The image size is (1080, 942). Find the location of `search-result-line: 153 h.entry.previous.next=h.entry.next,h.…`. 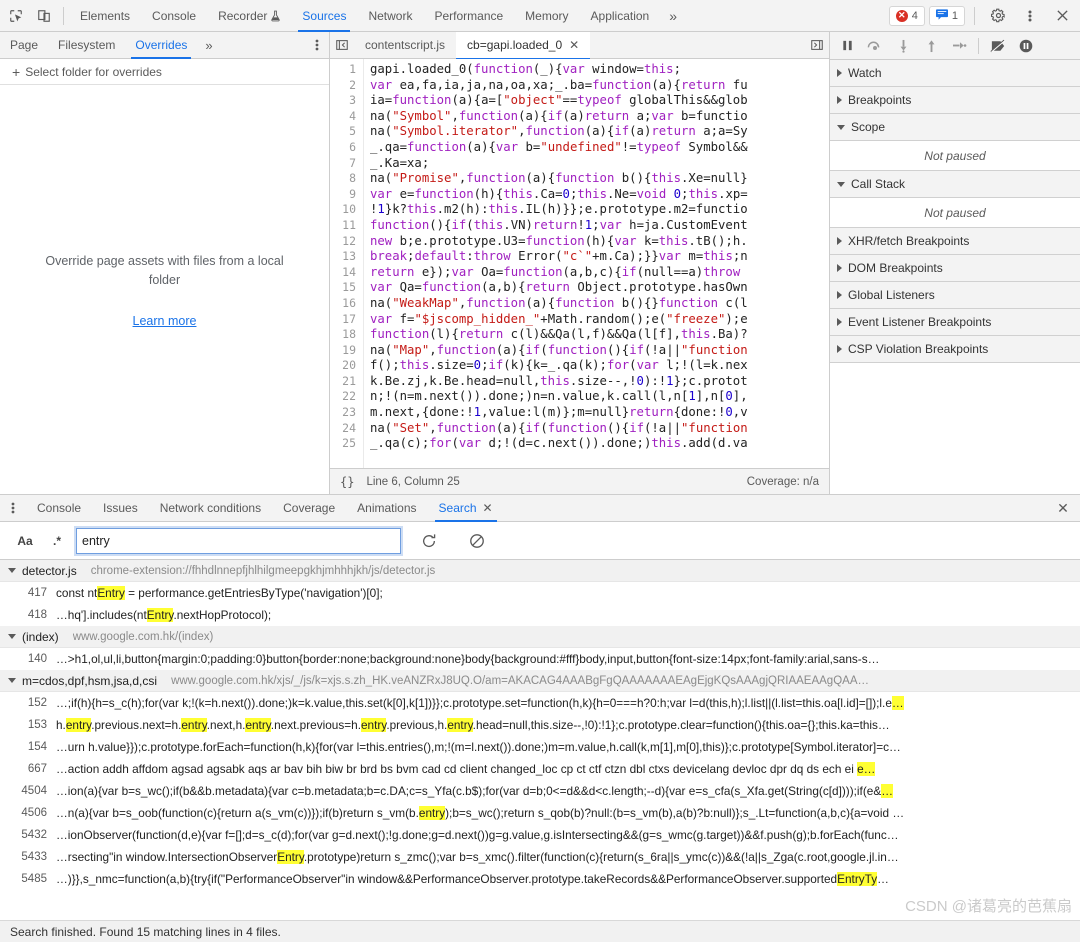

search-result-line: 153 h.entry.previous.next=h.entry.next,h.… is located at coordinates (540, 725).